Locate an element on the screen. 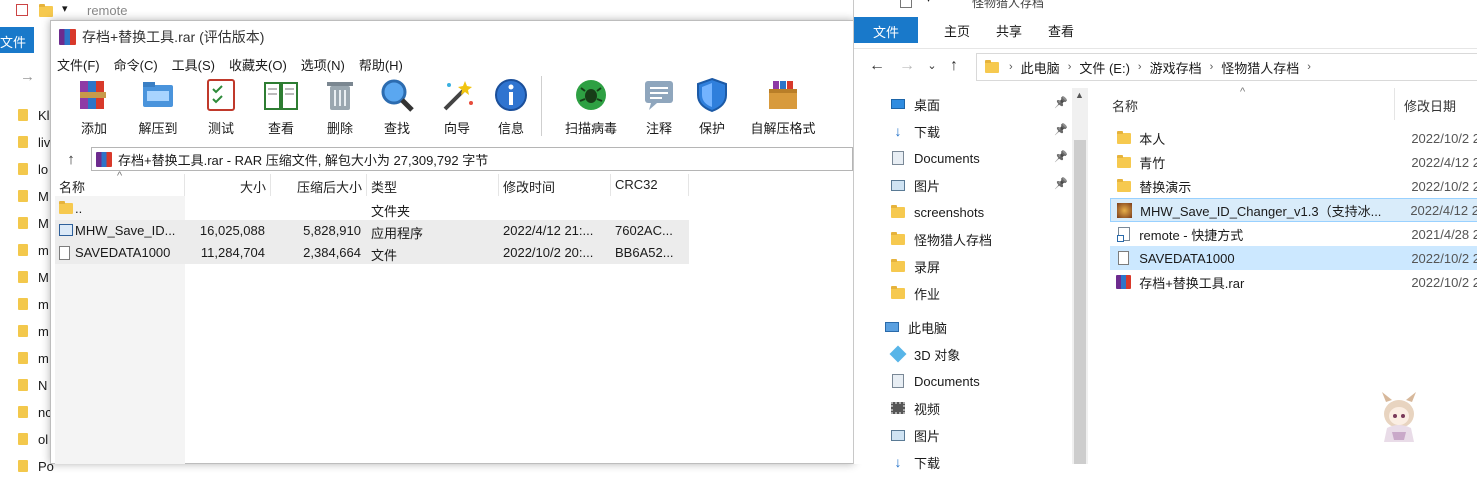 The height and width of the screenshot is (477, 1477). file-row: 青竹 2022/4/12 2 is located at coordinates (1293, 162).